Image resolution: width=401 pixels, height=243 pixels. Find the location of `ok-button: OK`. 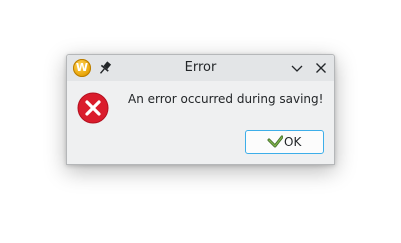

ok-button: OK is located at coordinates (284, 142).